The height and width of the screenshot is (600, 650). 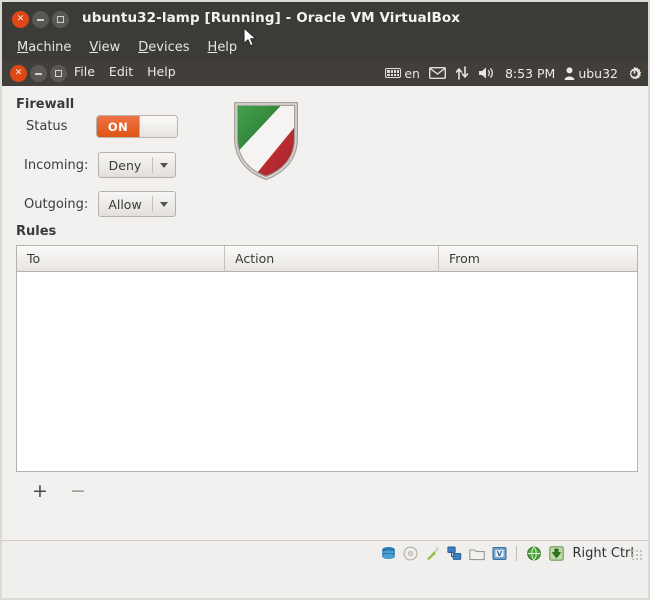 I want to click on volume-icon, so click(x=485, y=73).